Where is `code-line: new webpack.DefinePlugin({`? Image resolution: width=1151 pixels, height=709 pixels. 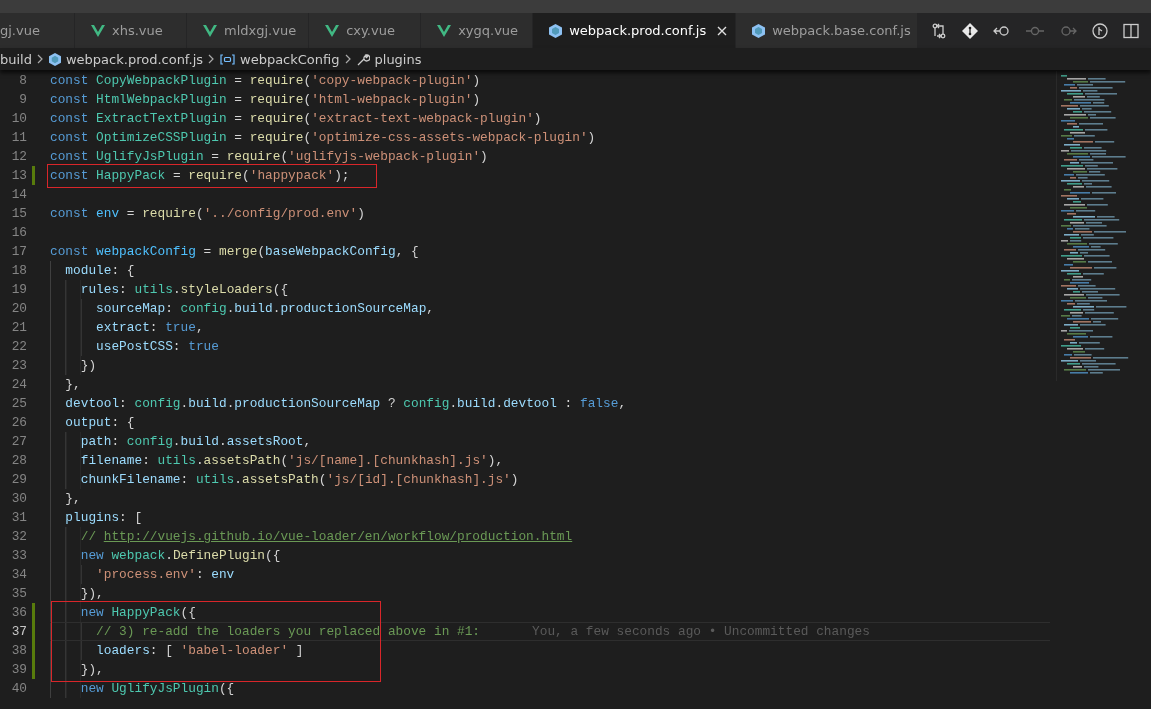
code-line: new webpack.DefinePlugin({ is located at coordinates (165, 555).